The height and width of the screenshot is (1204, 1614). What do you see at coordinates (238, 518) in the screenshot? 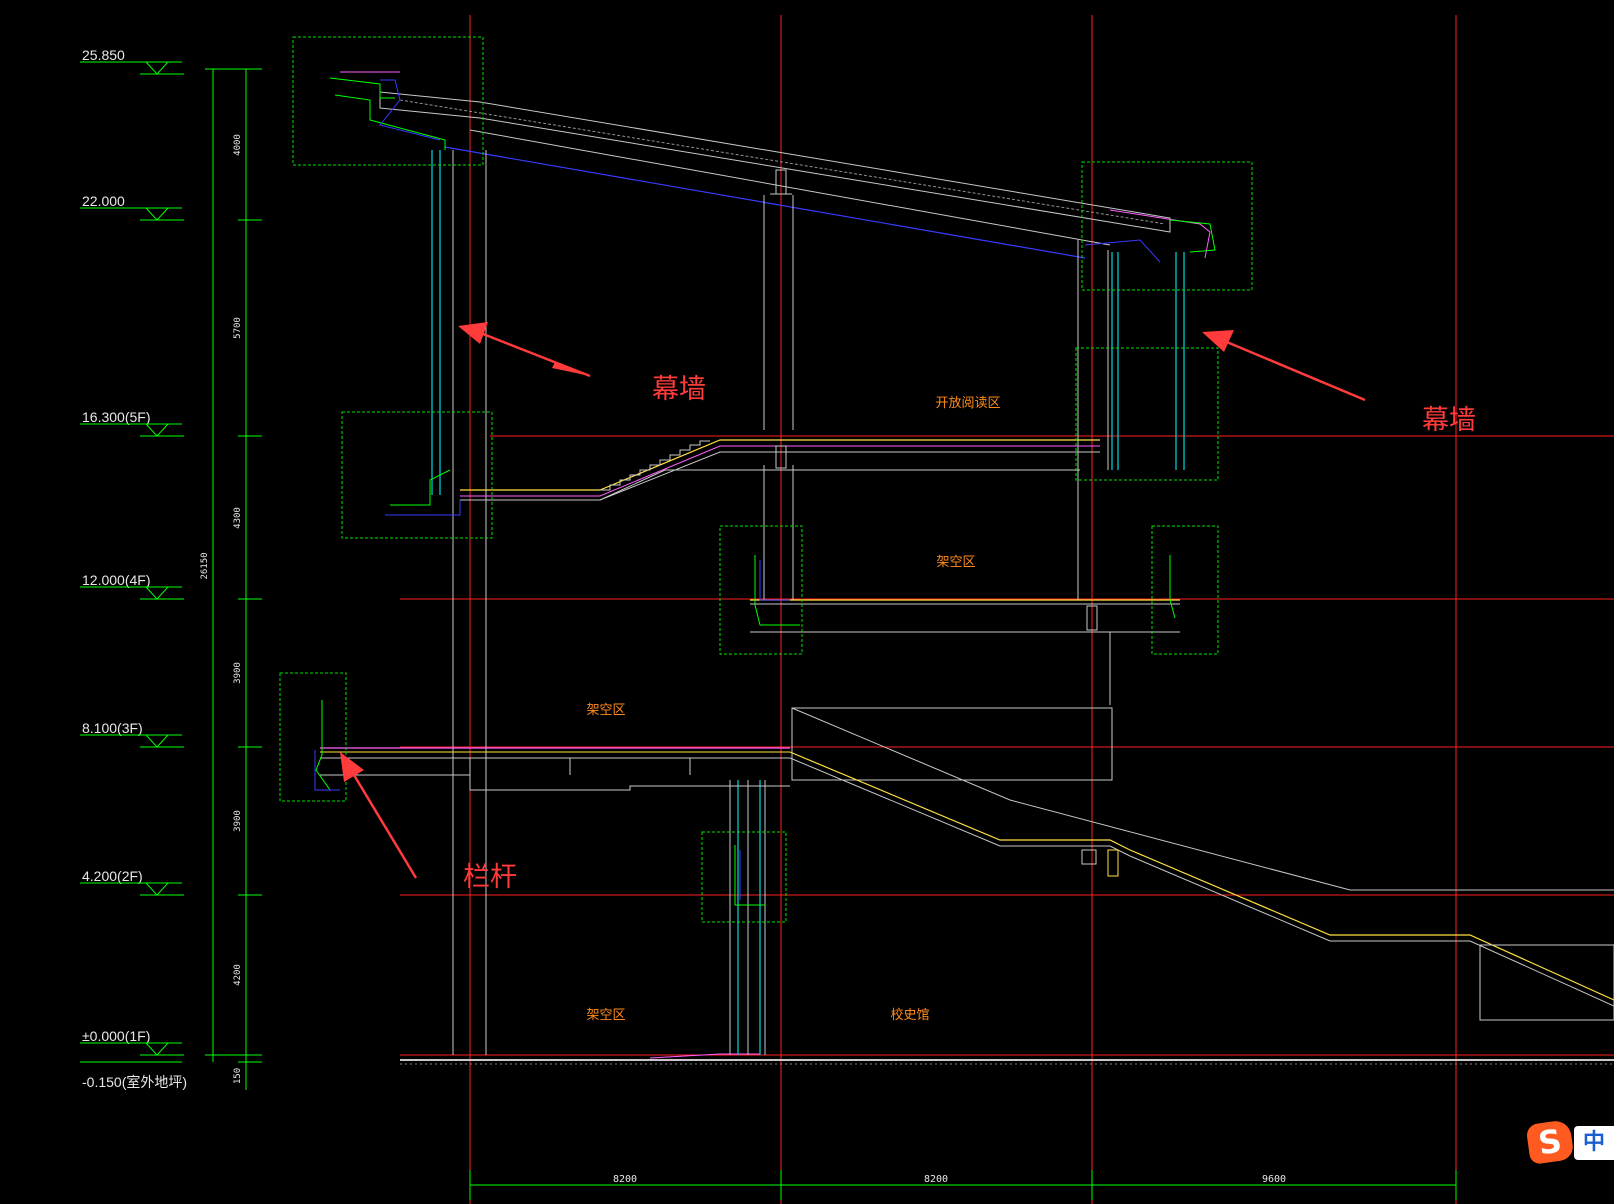
I see `dim-text: 4300` at bounding box center [238, 518].